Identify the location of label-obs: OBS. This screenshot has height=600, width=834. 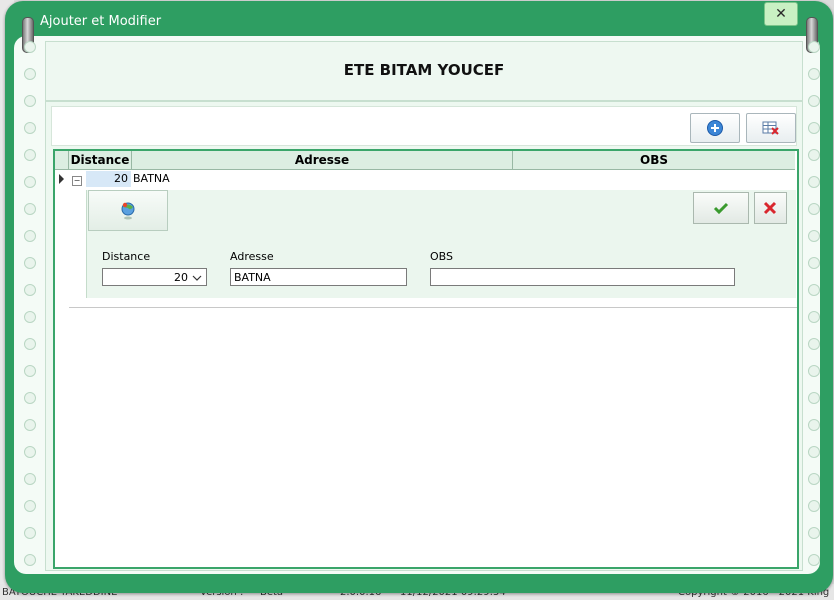
(441, 256).